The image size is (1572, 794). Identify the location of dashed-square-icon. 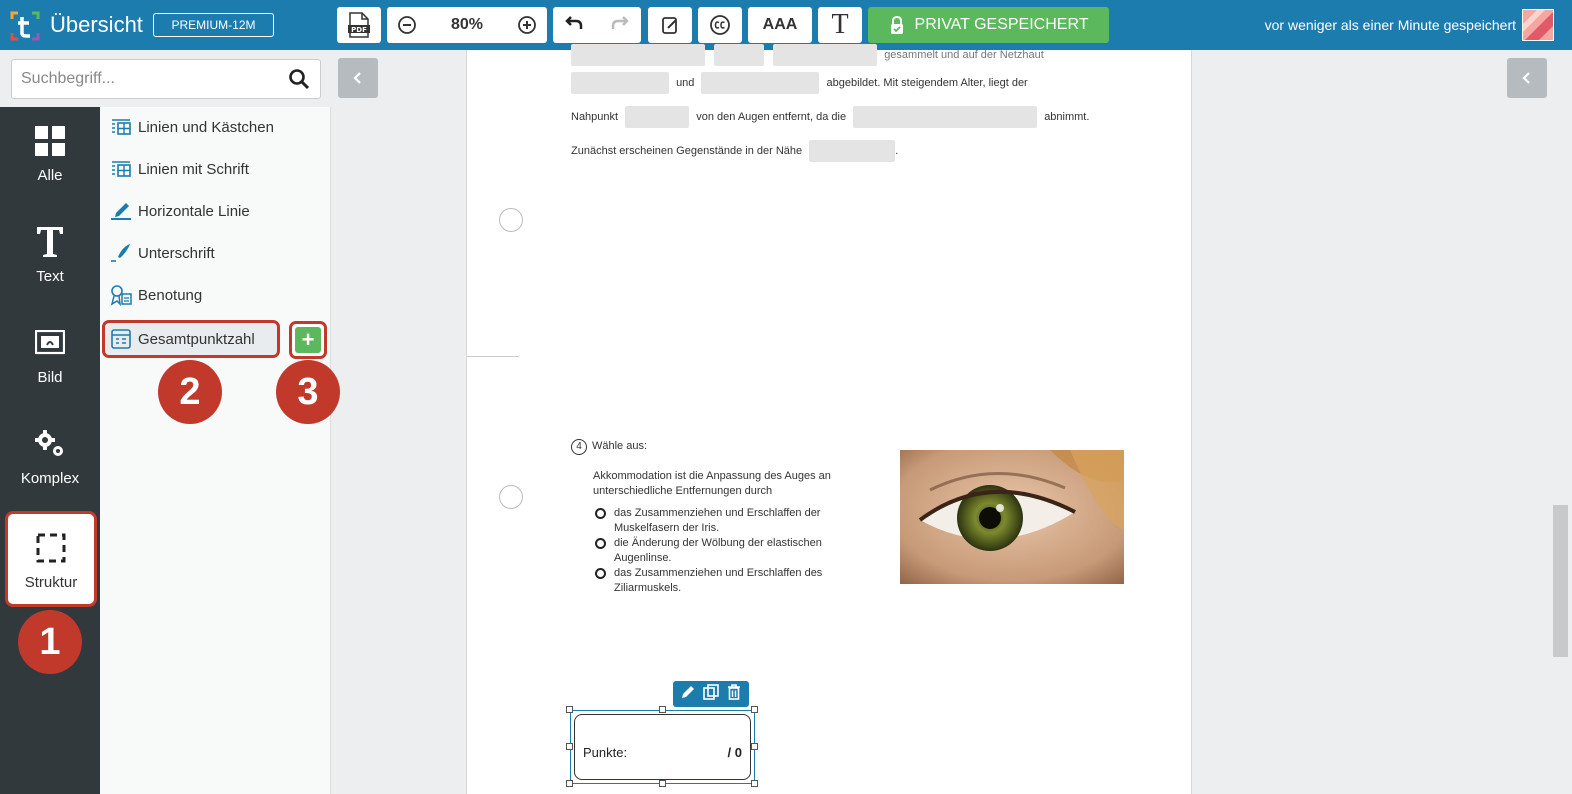
(51, 548).